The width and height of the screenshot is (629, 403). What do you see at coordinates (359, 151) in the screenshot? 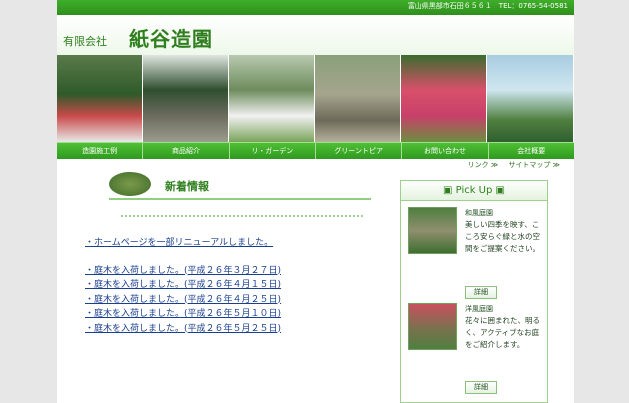
I see `nav-greentopia: グリーントピア` at bounding box center [359, 151].